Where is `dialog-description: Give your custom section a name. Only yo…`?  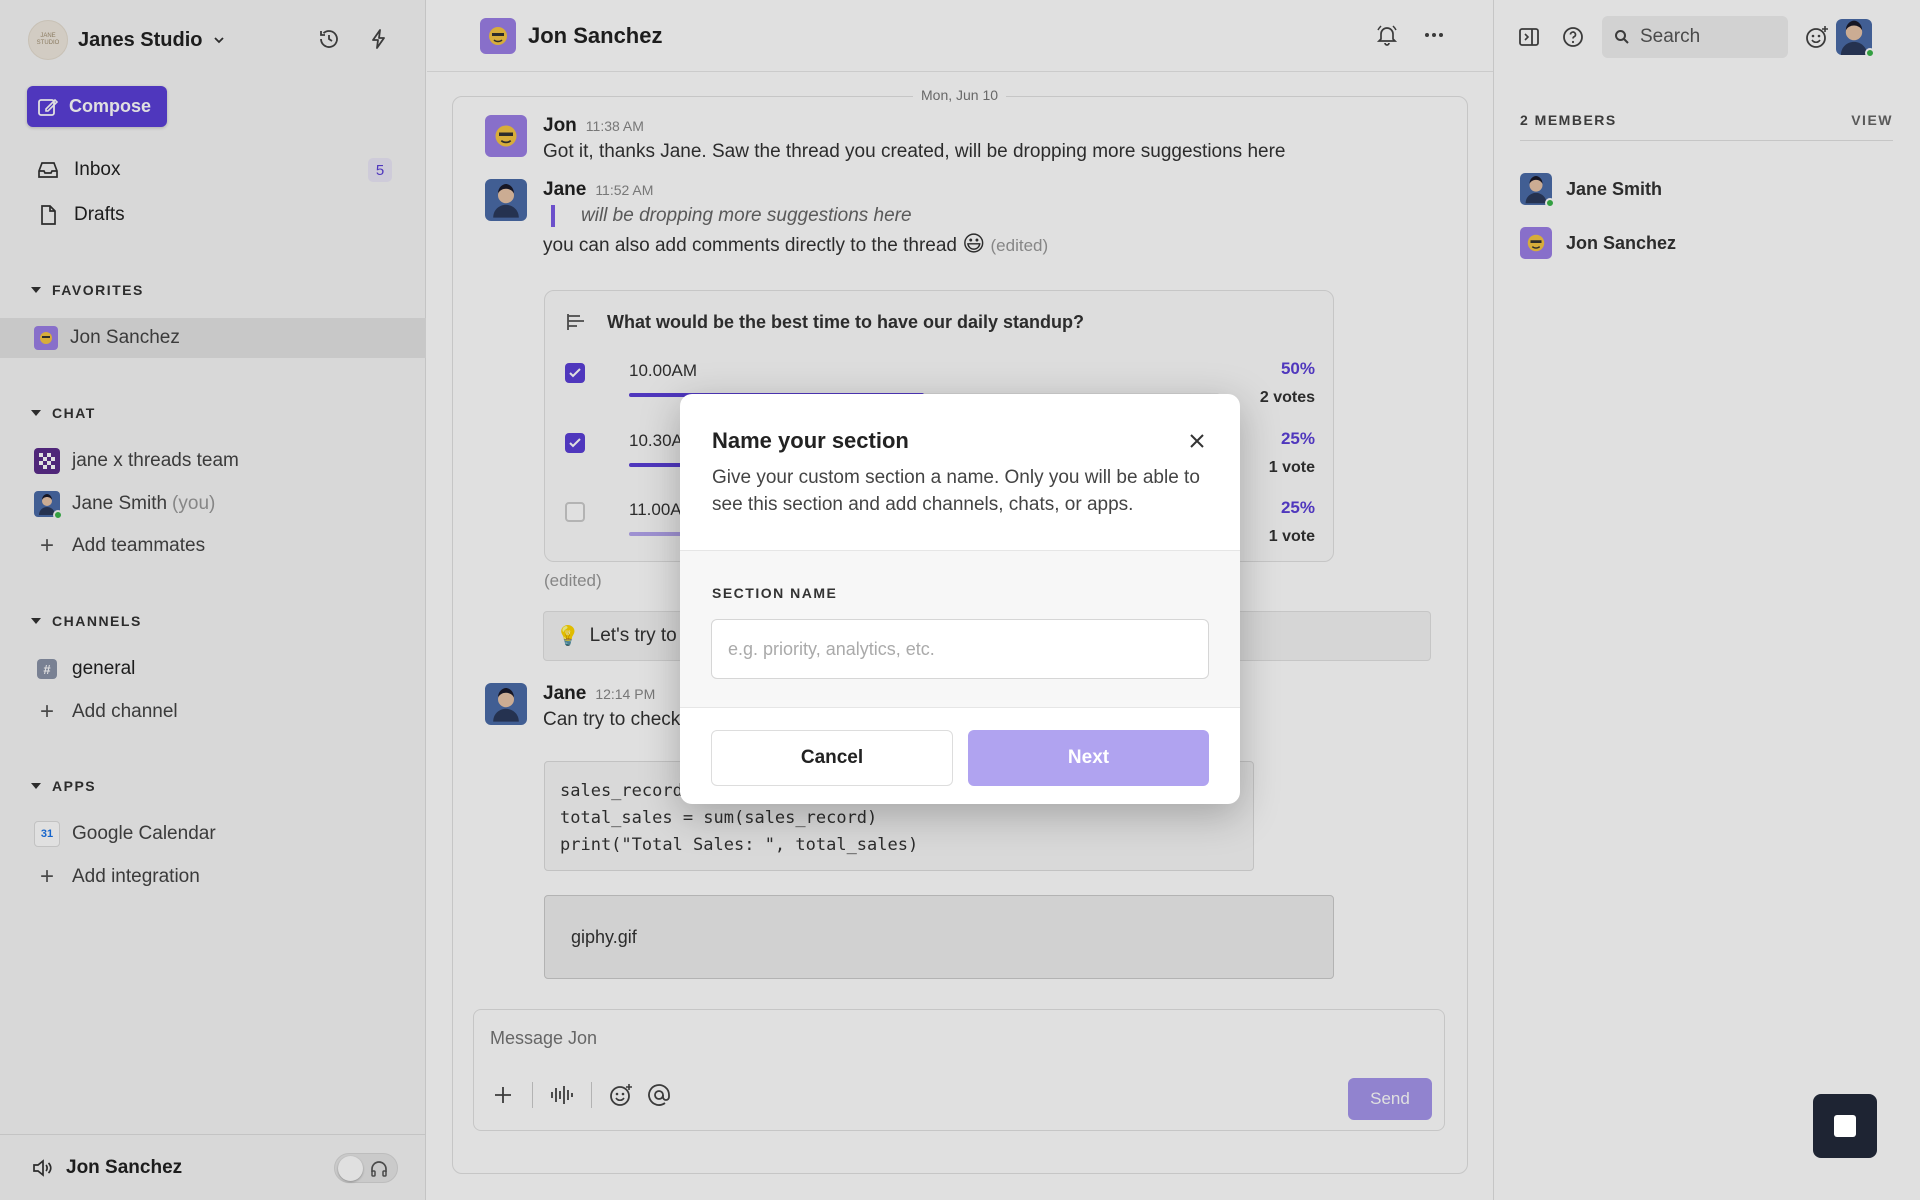 dialog-description: Give your custom section a name. Only yo… is located at coordinates (956, 491).